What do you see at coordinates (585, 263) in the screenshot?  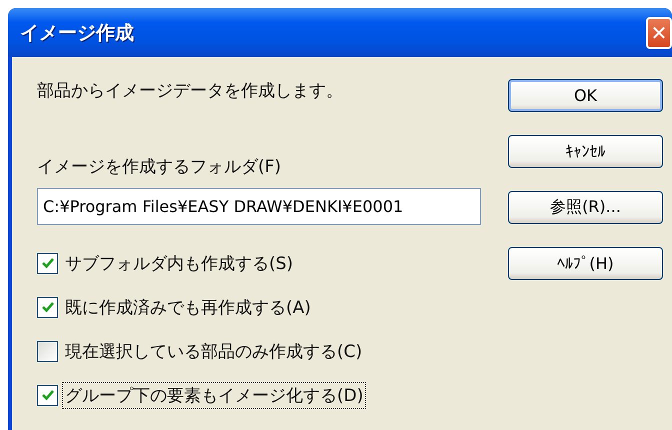 I see `help-button: ﾍﾙﾌﾟ(H)` at bounding box center [585, 263].